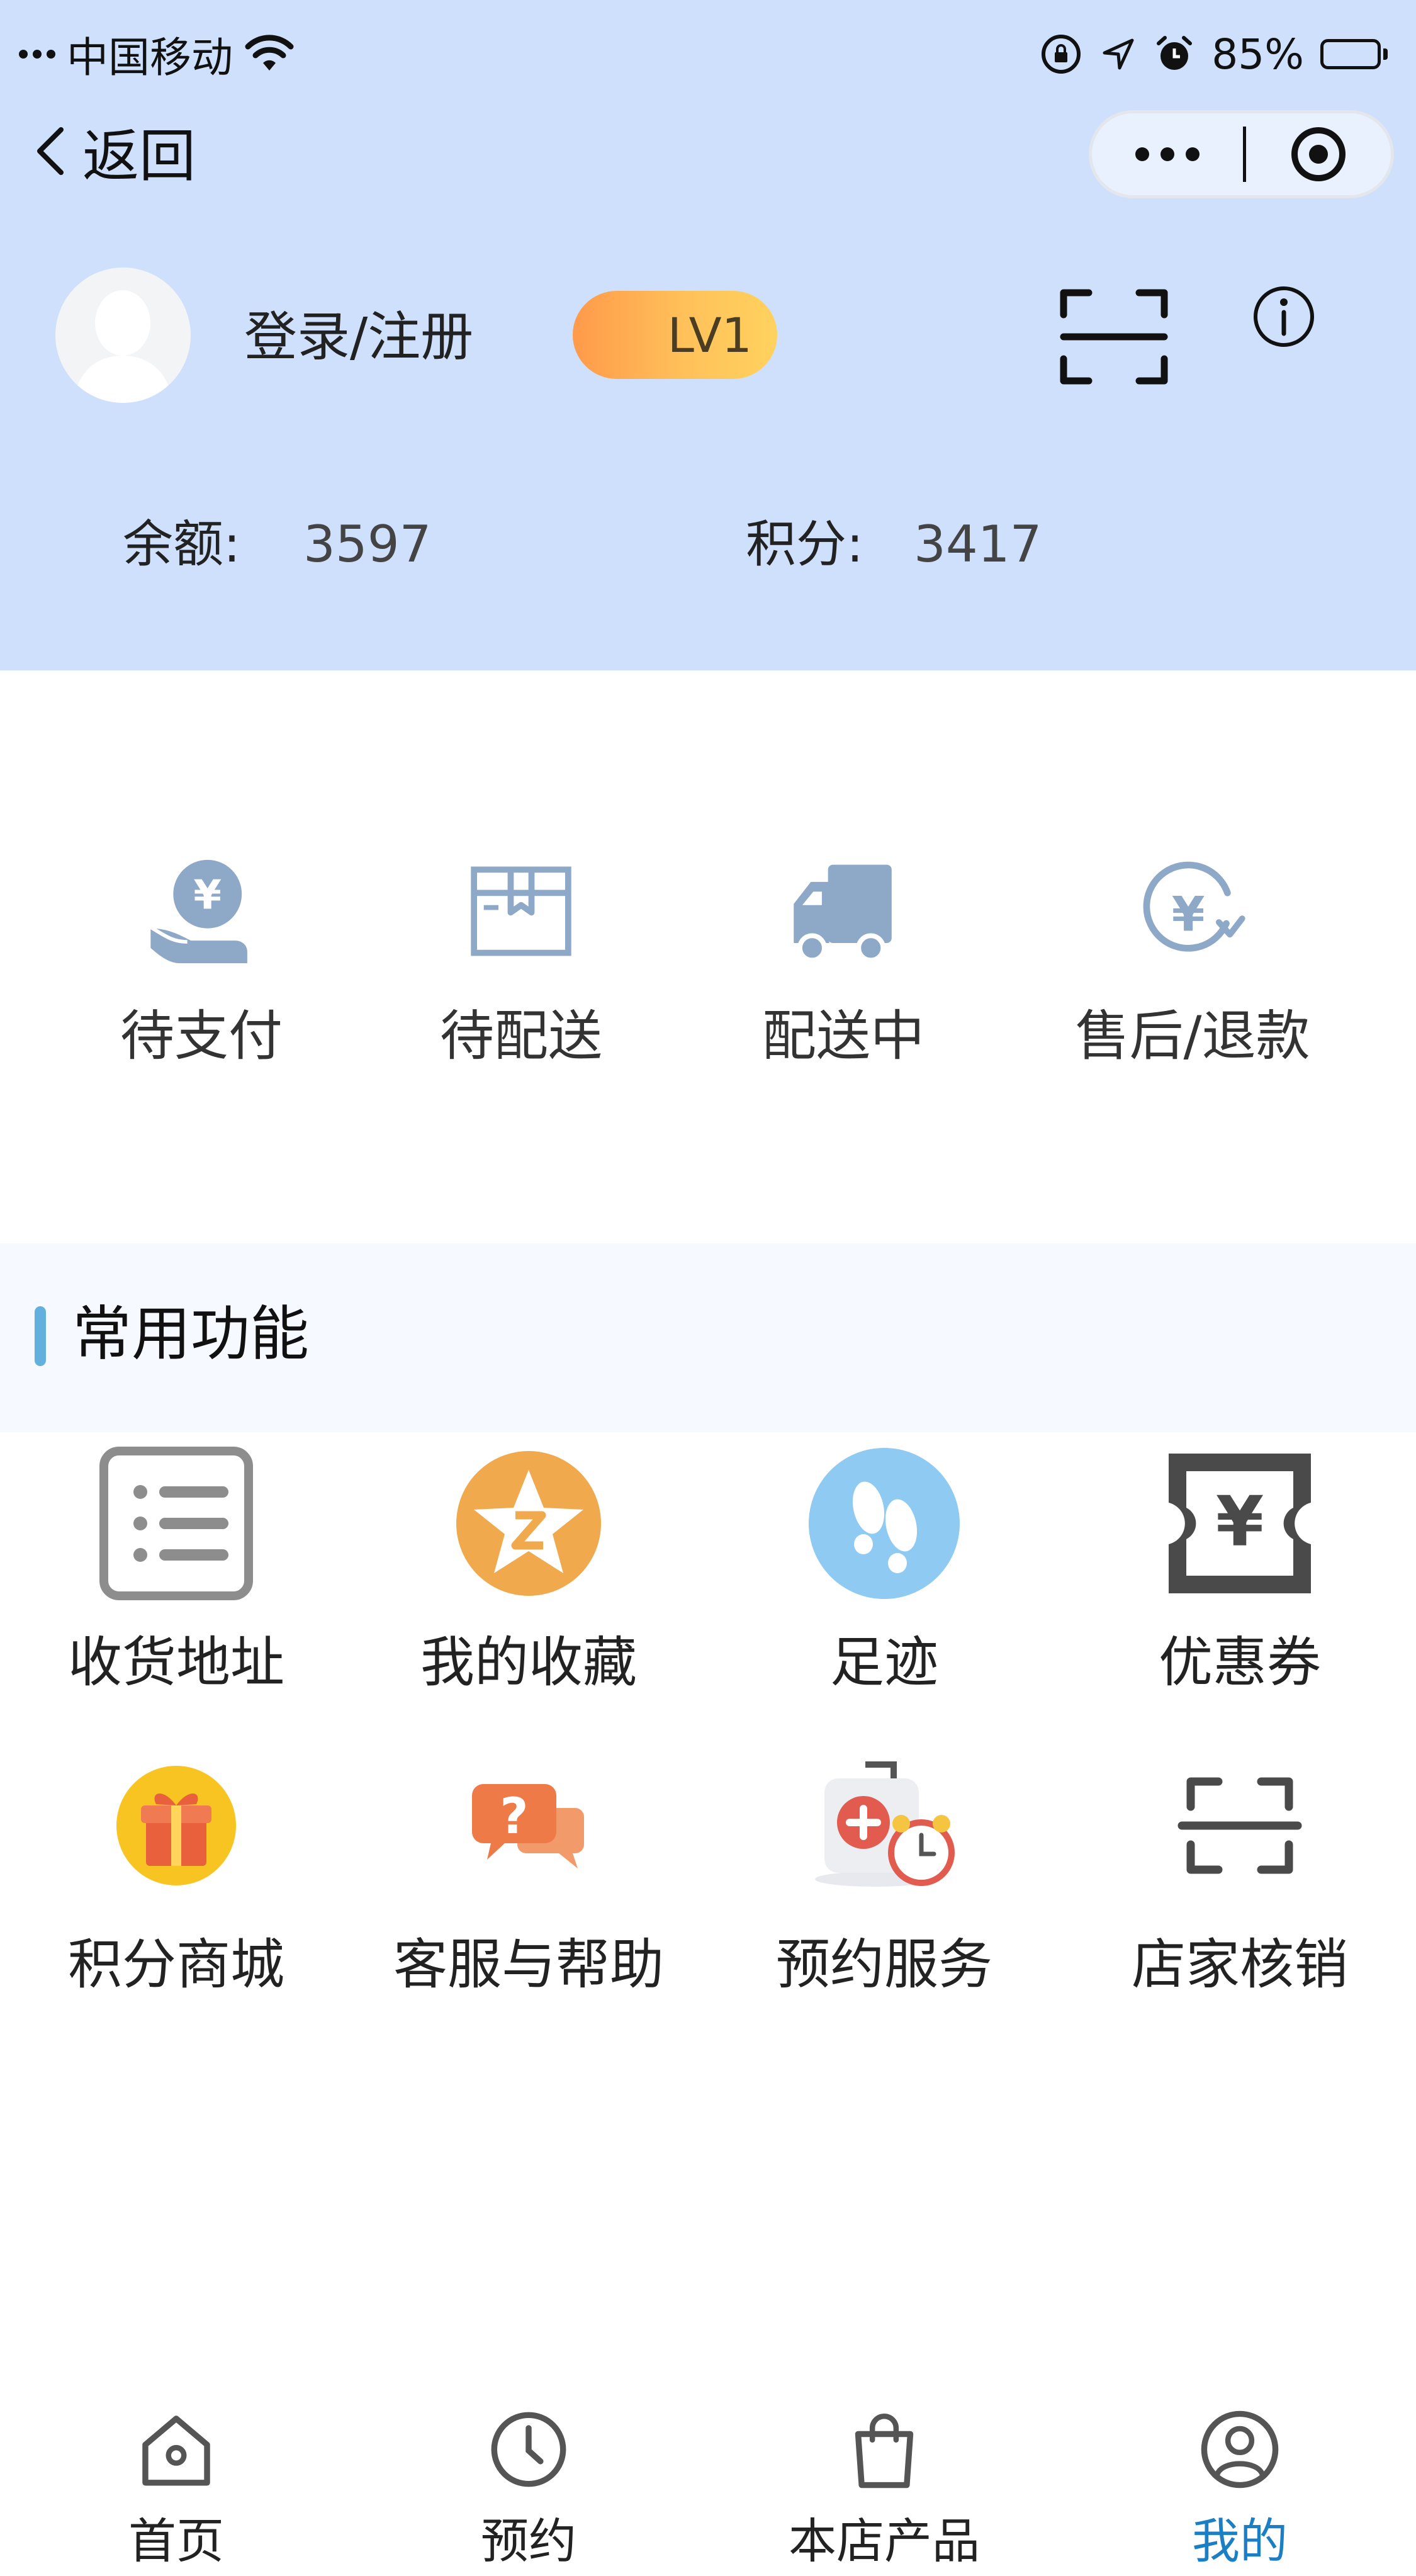  I want to click on level-badge: LV1, so click(675, 335).